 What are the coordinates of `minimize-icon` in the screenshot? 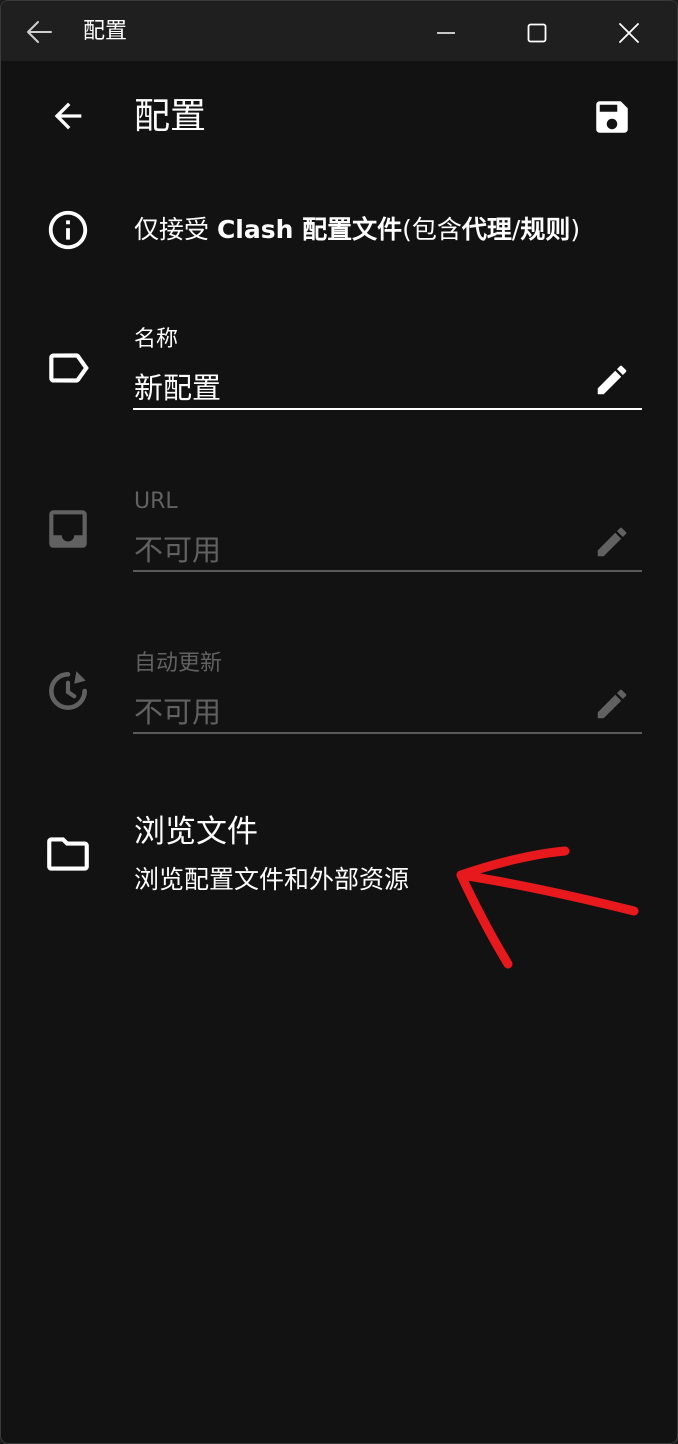 It's located at (446, 33).